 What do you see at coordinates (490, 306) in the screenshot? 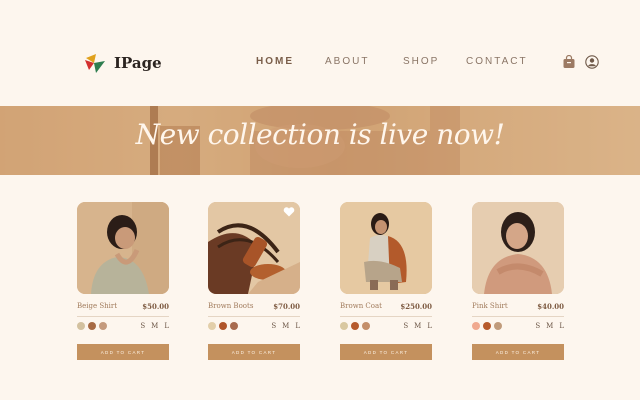
I see `product-name: Pink Shirt` at bounding box center [490, 306].